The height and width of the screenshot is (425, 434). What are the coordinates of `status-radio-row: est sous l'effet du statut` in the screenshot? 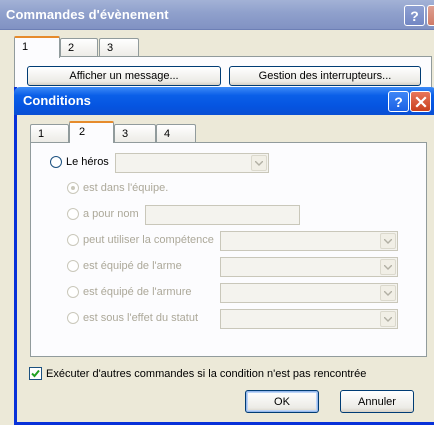 It's located at (132, 318).